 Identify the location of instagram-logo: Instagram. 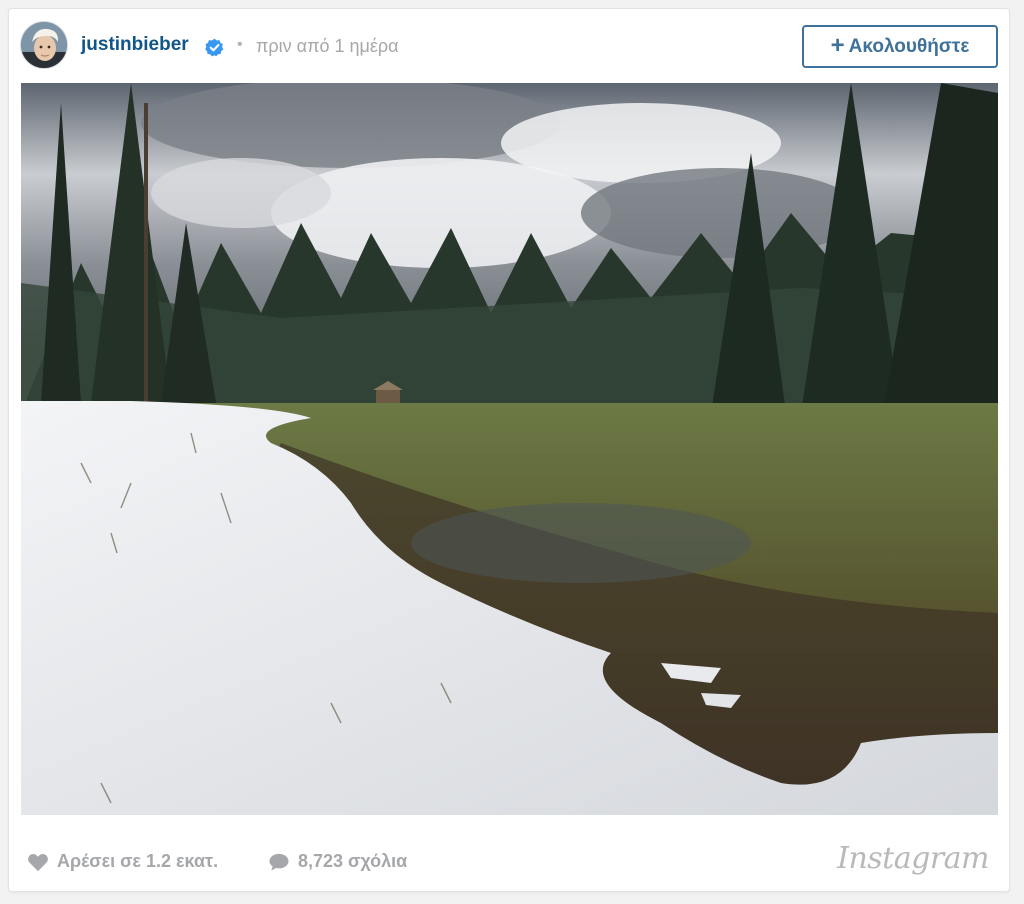
(913, 858).